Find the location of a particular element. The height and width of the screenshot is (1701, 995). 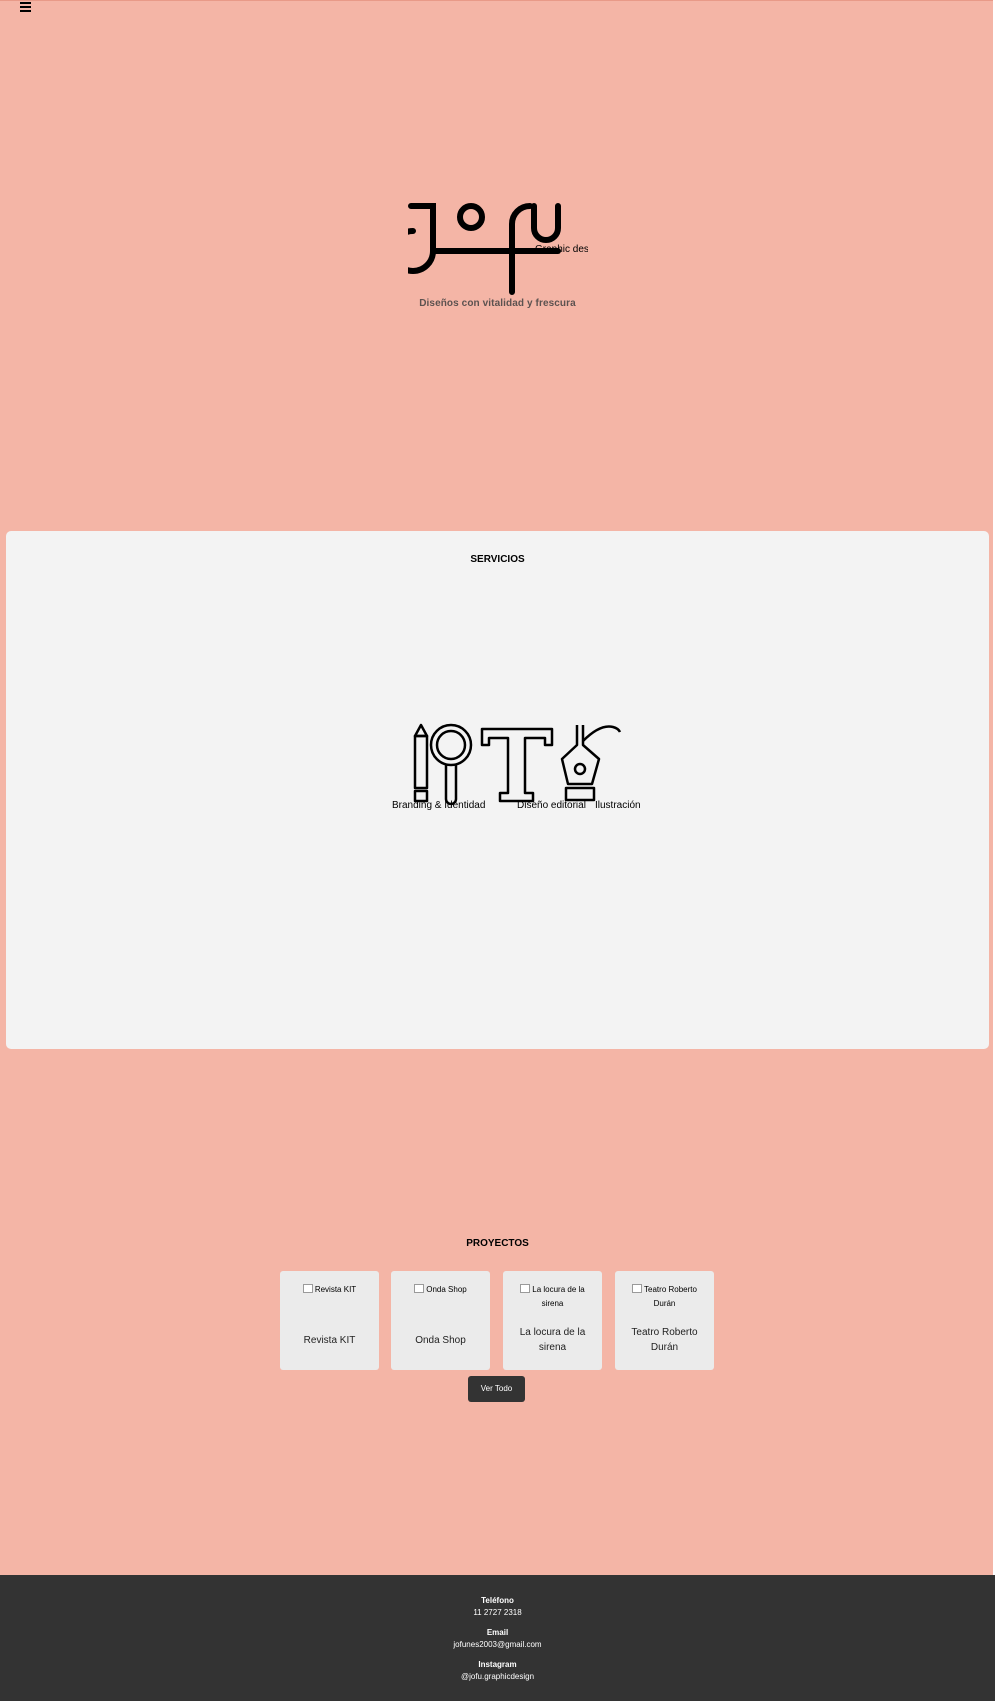

project-card-revista-kit: Revista KIT Revista KIT is located at coordinates (329, 1320).